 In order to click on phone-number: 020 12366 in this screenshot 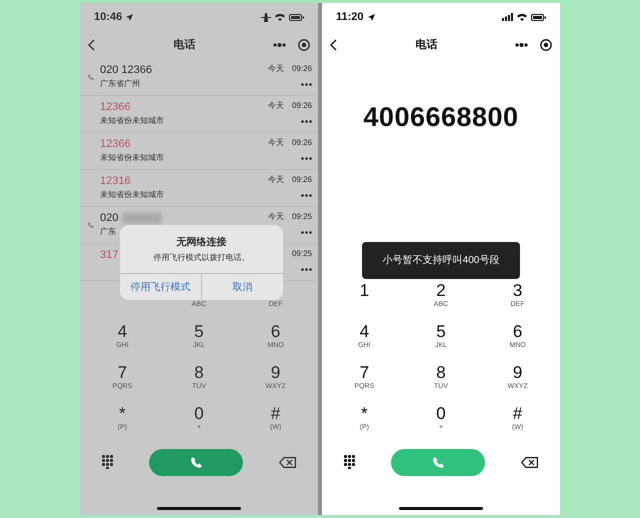, I will do `click(126, 70)`.